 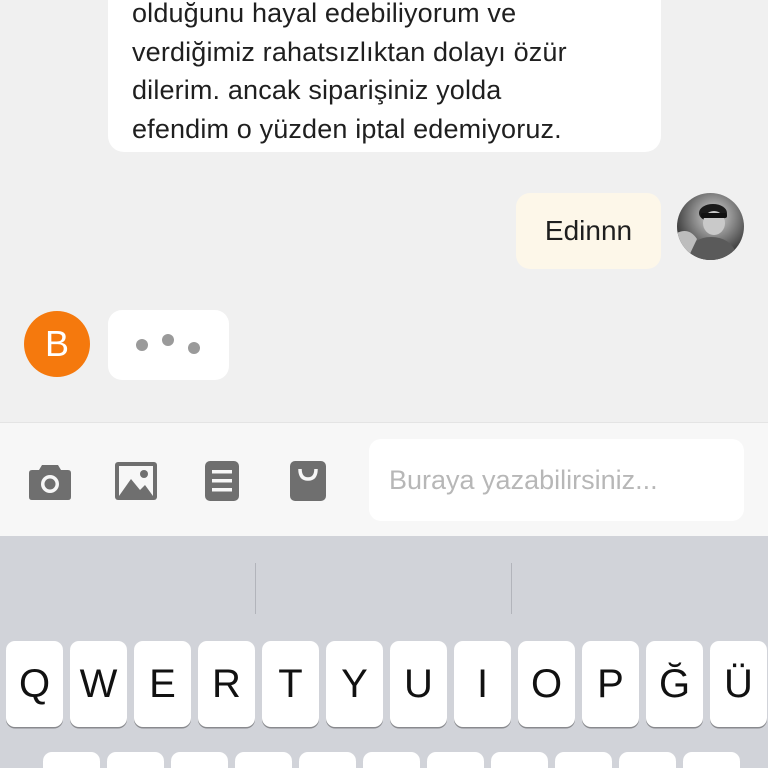 I want to click on user-message-bubble: Edinnn, so click(x=588, y=231).